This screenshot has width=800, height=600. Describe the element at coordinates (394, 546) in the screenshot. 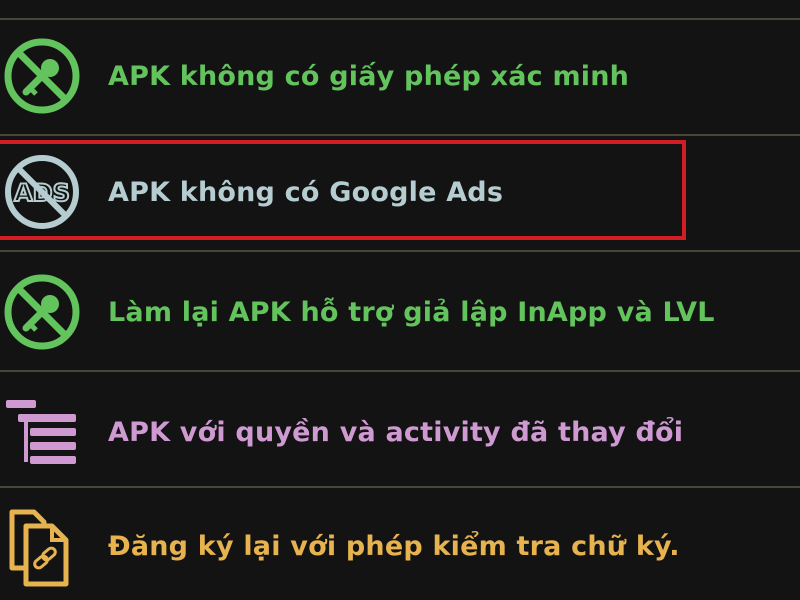

I see `menu-item-label: Đăng ký lại với phép kiểm tra chữ ký.` at that location.